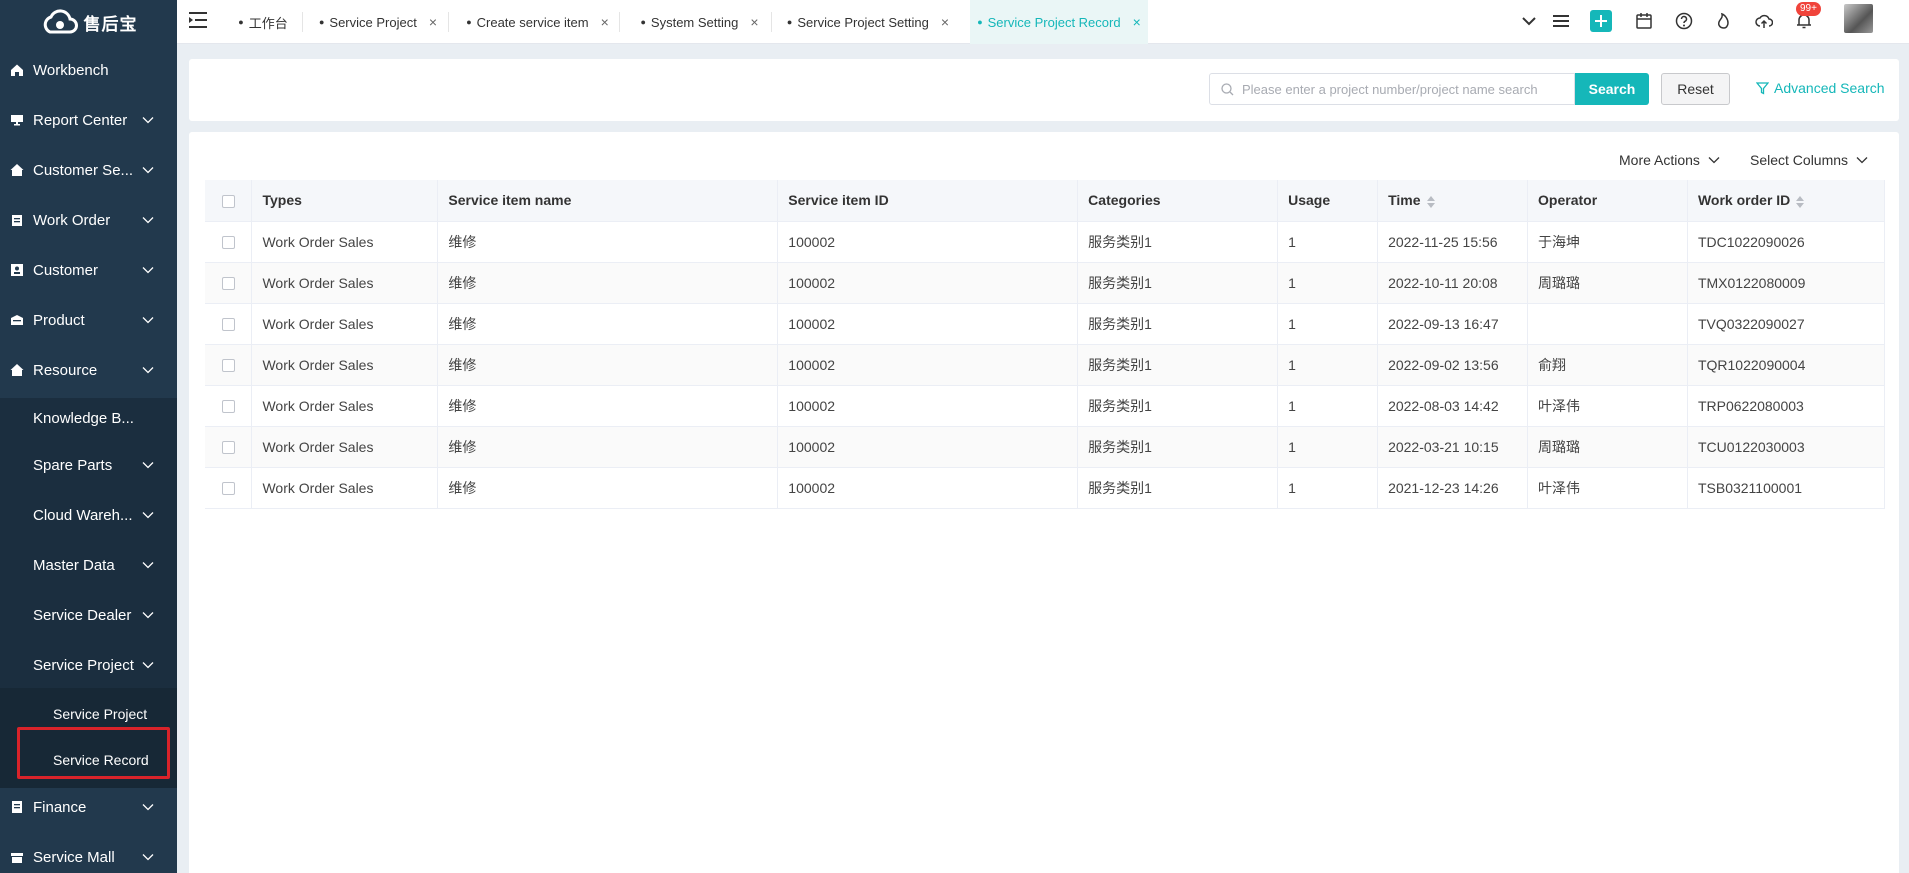 Image resolution: width=1909 pixels, height=873 pixels. Describe the element at coordinates (228, 202) in the screenshot. I see `select-all-checkbox` at that location.